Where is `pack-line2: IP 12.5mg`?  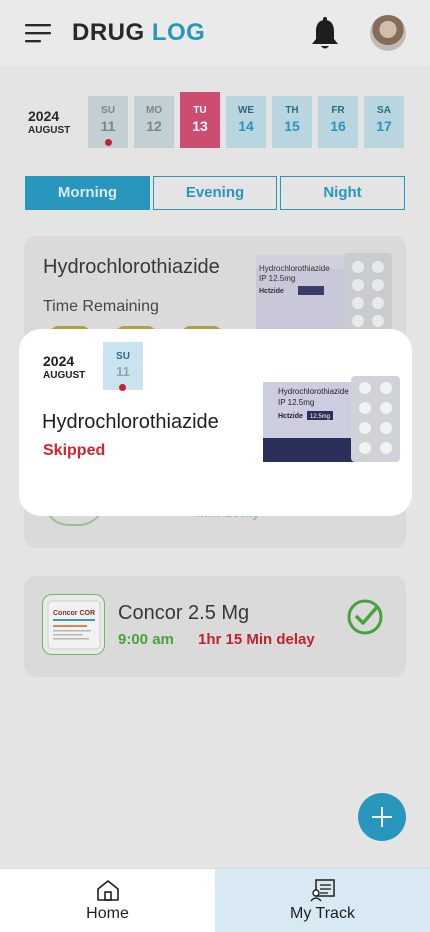
pack-line2: IP 12.5mg is located at coordinates (296, 402).